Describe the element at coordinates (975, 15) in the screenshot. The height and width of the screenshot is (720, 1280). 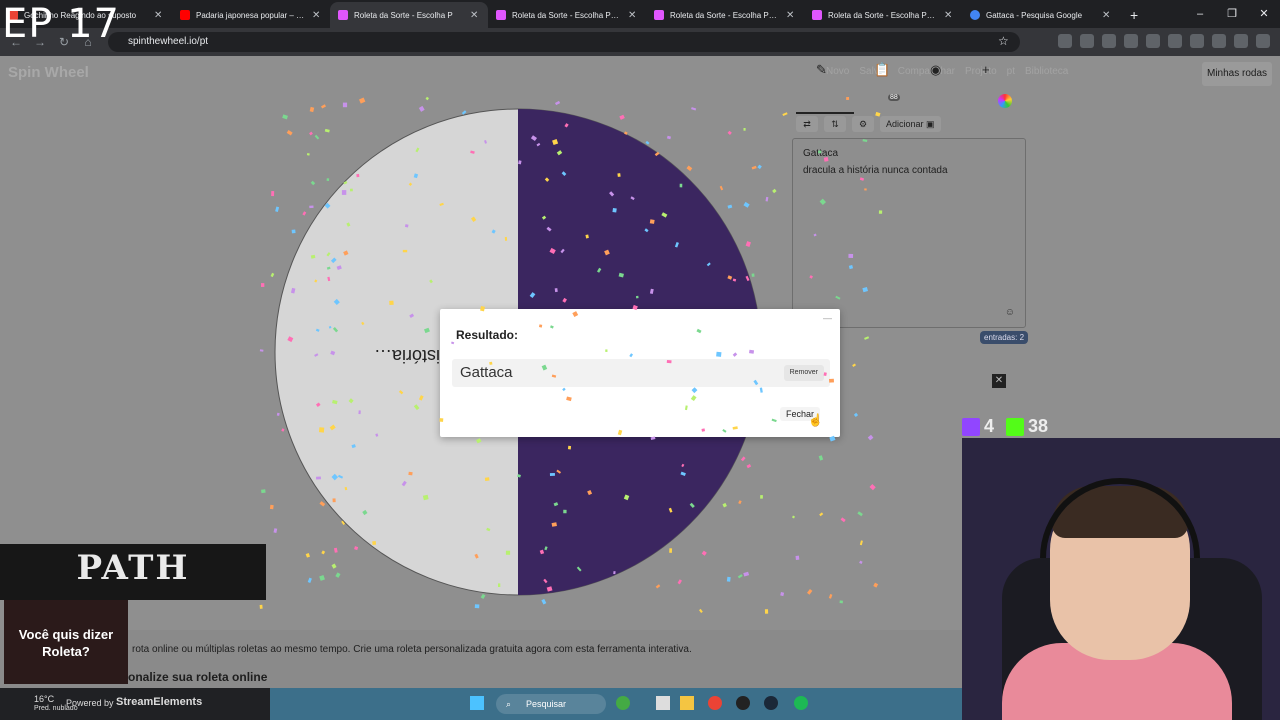
I see `google-favicon-icon` at that location.